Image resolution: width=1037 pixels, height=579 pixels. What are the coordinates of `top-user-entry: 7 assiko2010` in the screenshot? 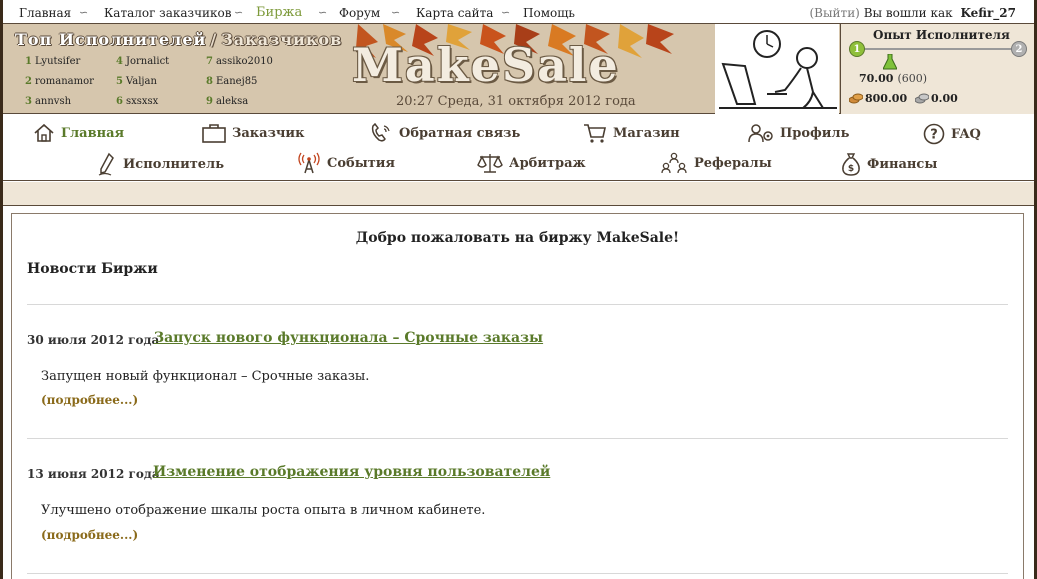 It's located at (239, 61).